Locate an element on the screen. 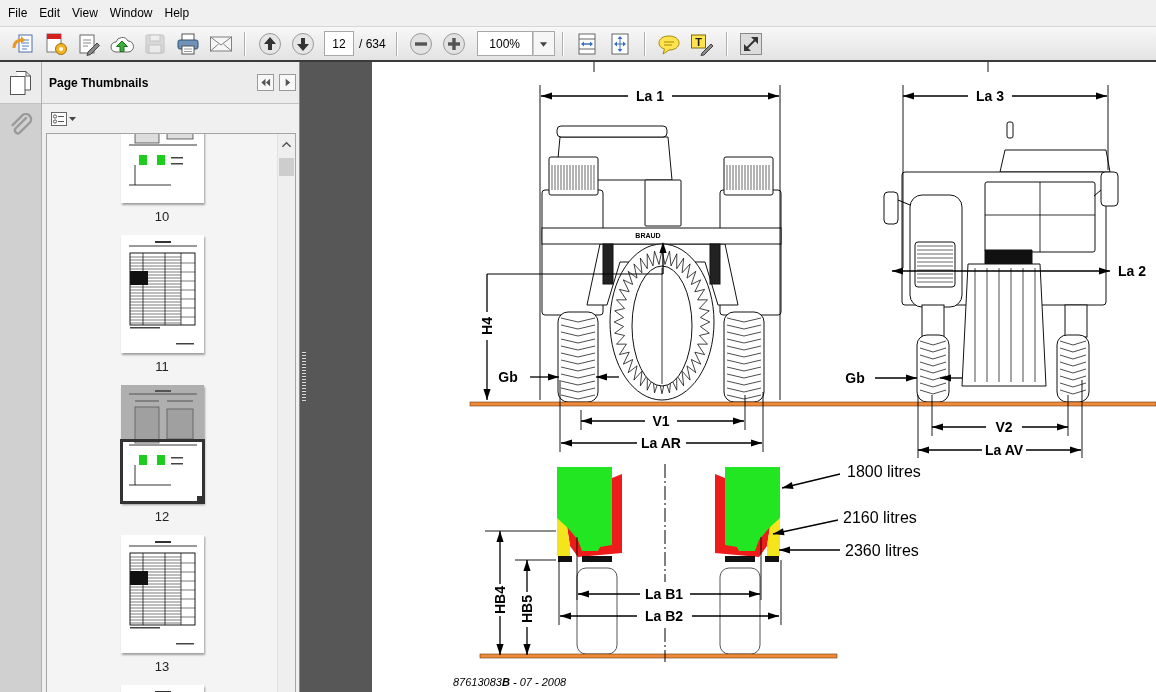  page-count: / 634 is located at coordinates (372, 43).